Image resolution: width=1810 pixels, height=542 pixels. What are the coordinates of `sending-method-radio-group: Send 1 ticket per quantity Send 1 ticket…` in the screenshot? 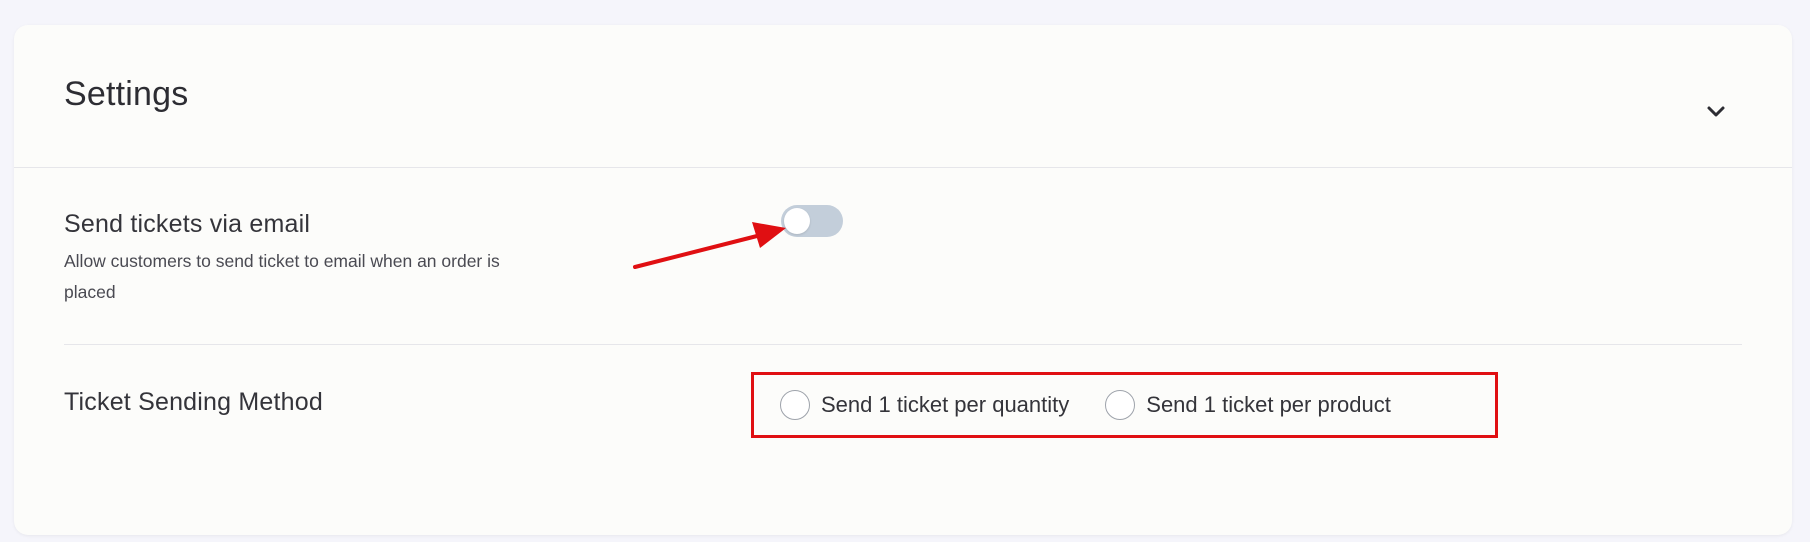 It's located at (1124, 405).